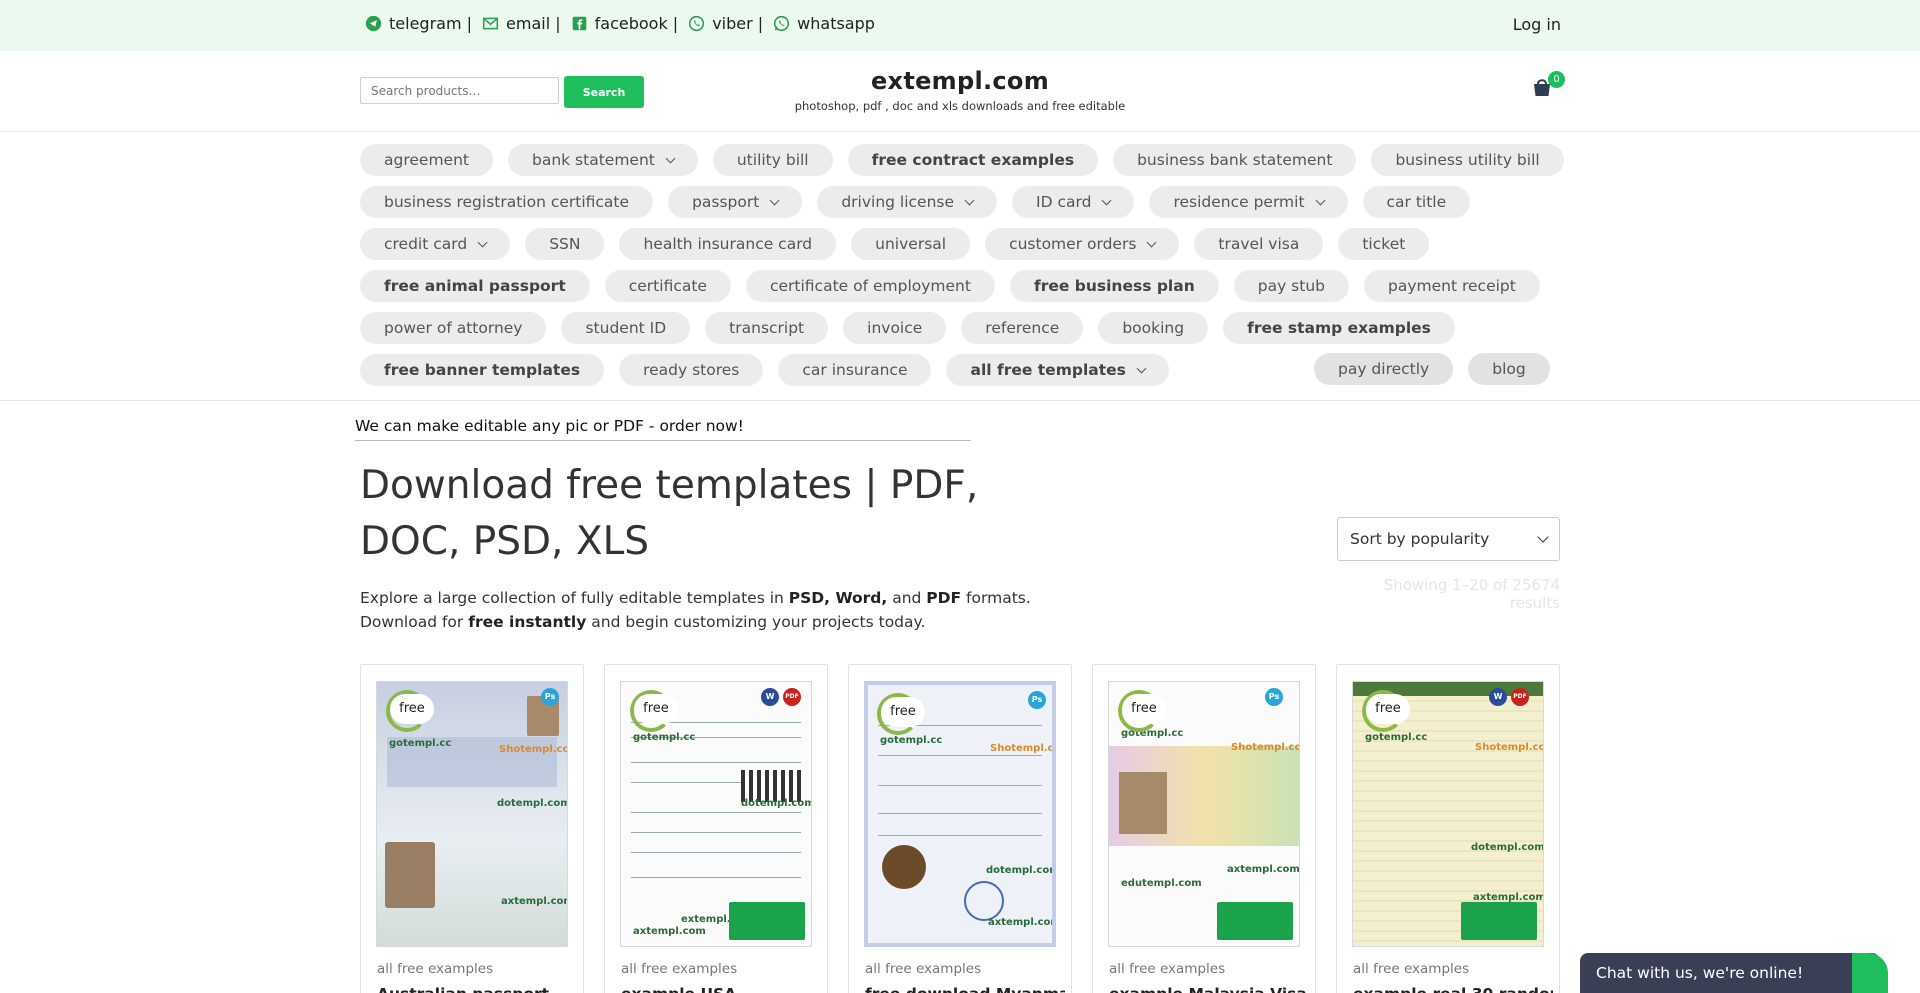 This screenshot has height=993, width=1920. I want to click on nav-tag-all-free-templates: all free templates, so click(1057, 370).